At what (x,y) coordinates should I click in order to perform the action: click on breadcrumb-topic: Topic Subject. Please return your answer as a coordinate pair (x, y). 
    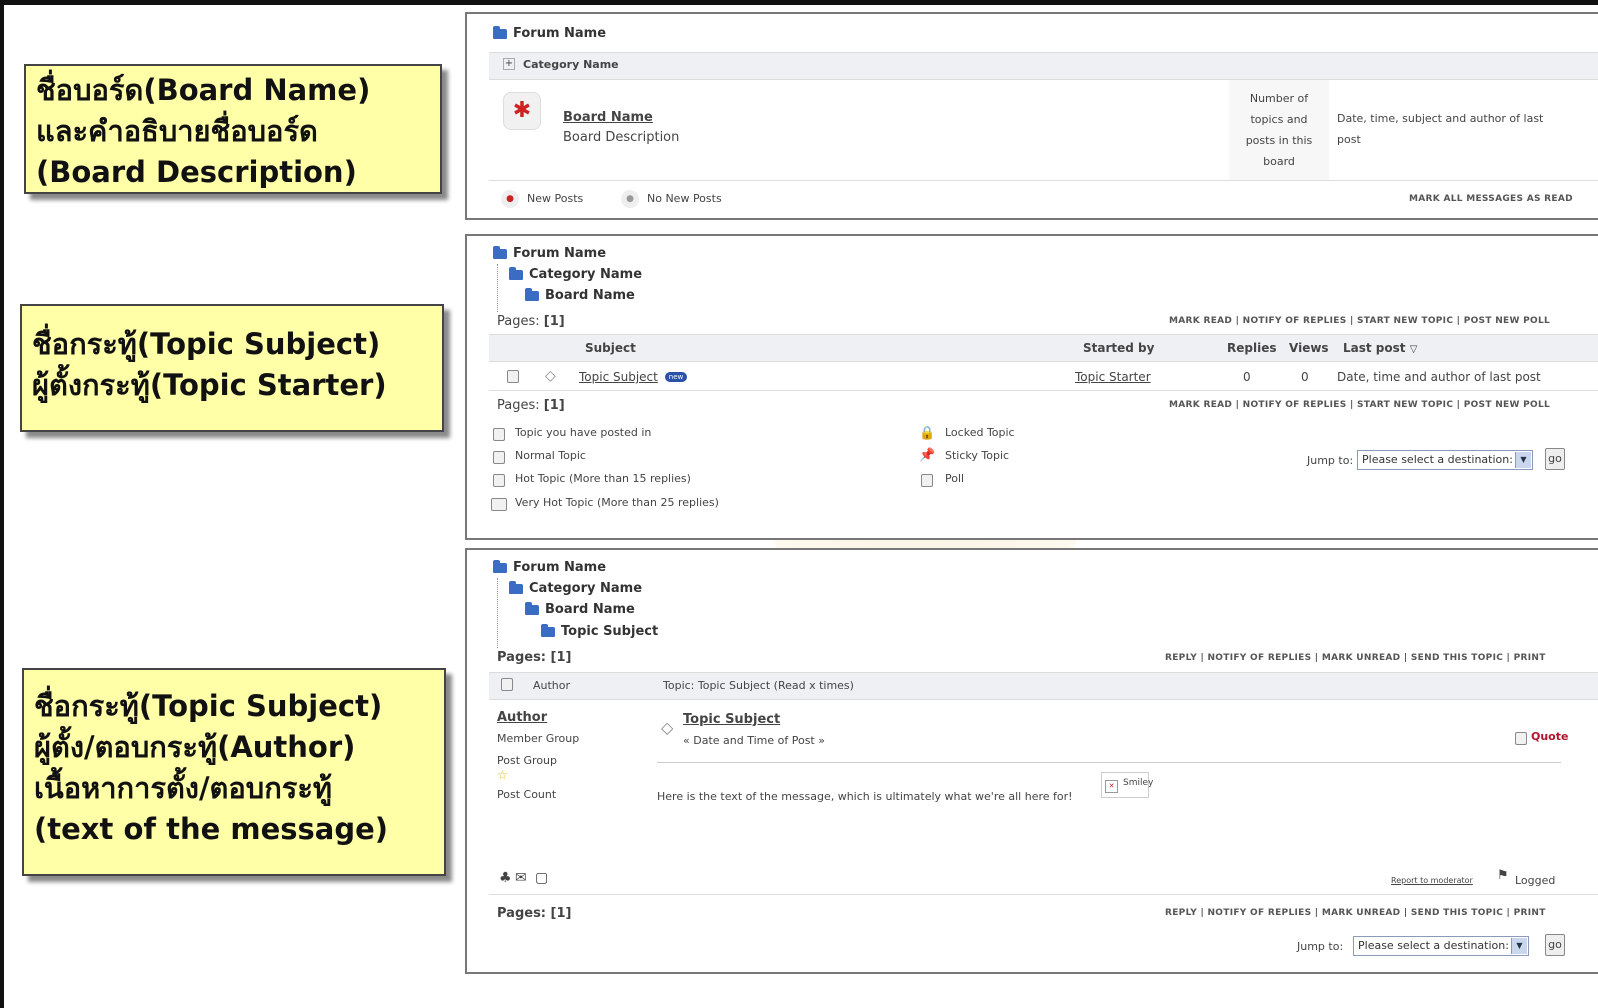
    Looking at the image, I should click on (599, 631).